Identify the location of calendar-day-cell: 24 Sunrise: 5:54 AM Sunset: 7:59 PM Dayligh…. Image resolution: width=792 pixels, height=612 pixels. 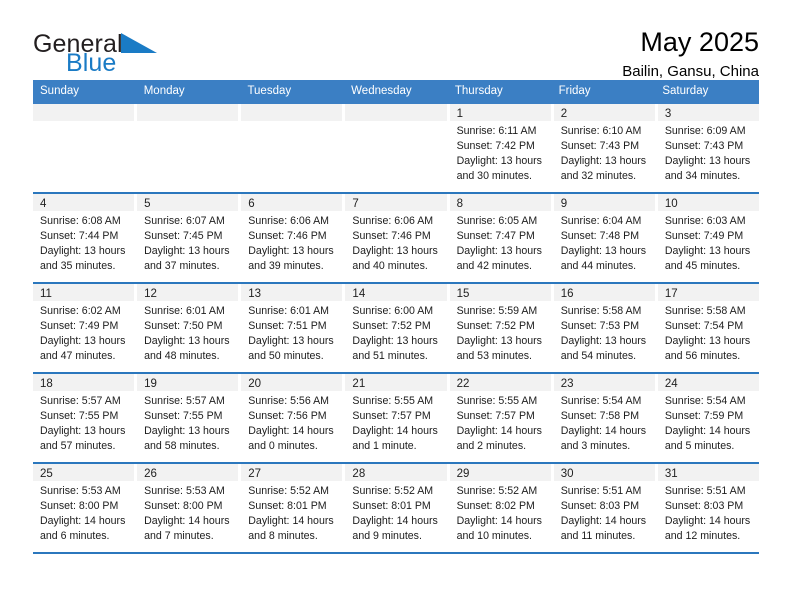
(708, 417).